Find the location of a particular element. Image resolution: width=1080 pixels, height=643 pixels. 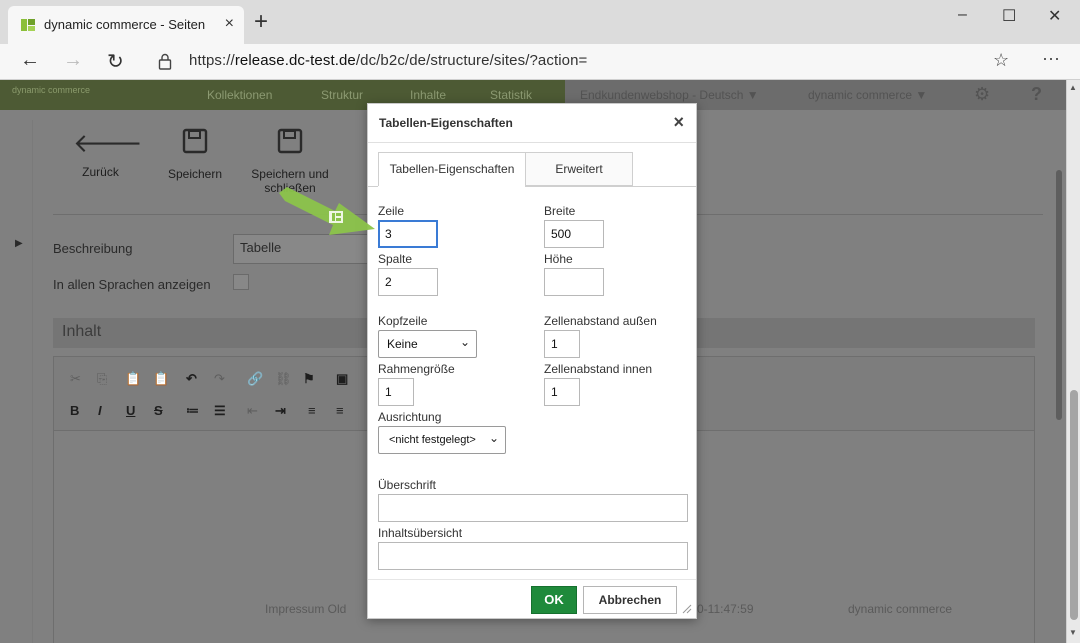

window-close-icon: ✕ is located at coordinates (1054, 16).